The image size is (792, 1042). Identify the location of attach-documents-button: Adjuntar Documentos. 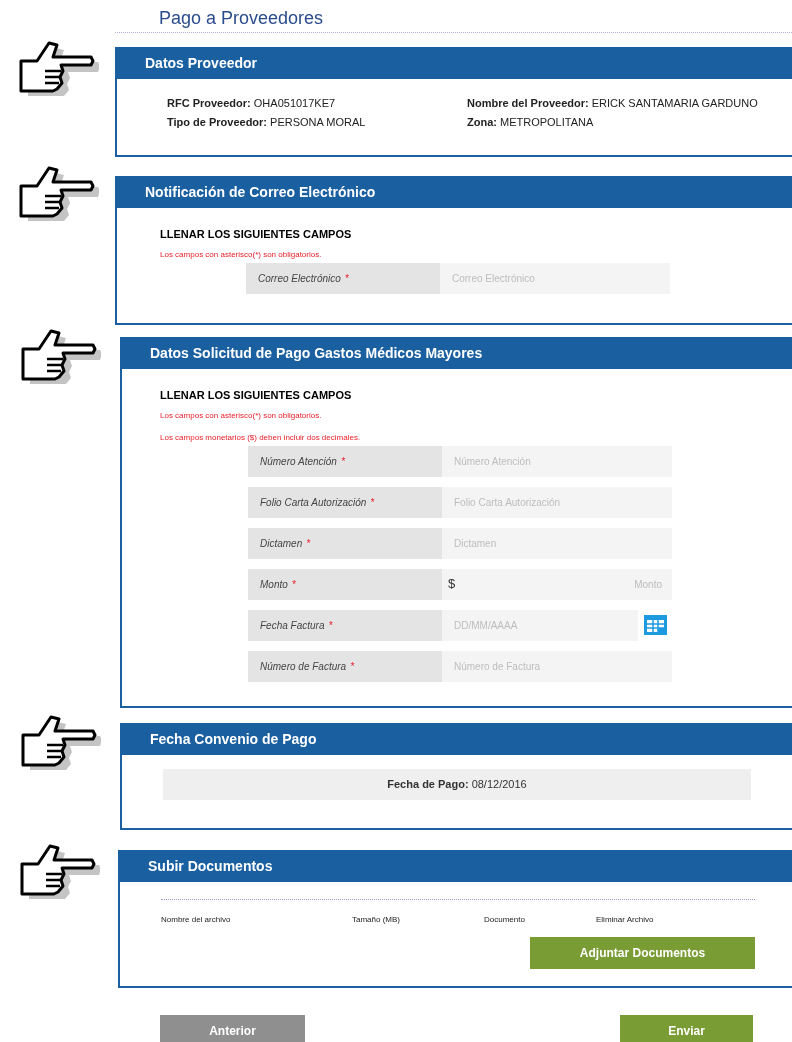
(642, 953).